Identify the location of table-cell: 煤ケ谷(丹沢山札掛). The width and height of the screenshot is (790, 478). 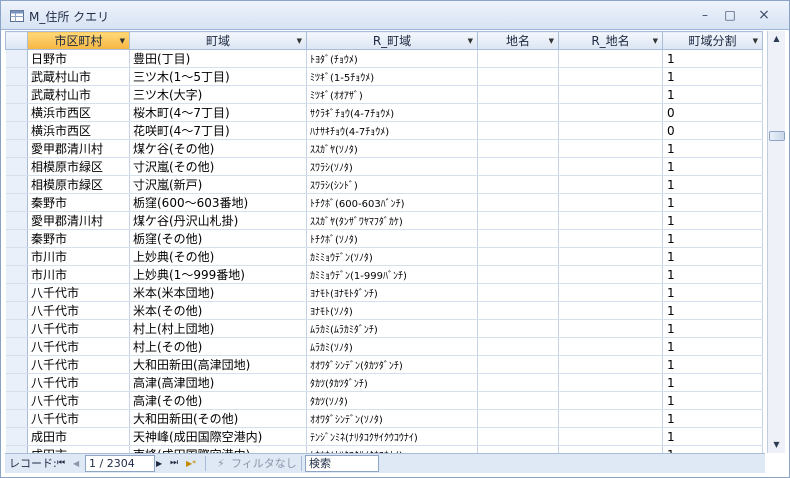
(218, 220).